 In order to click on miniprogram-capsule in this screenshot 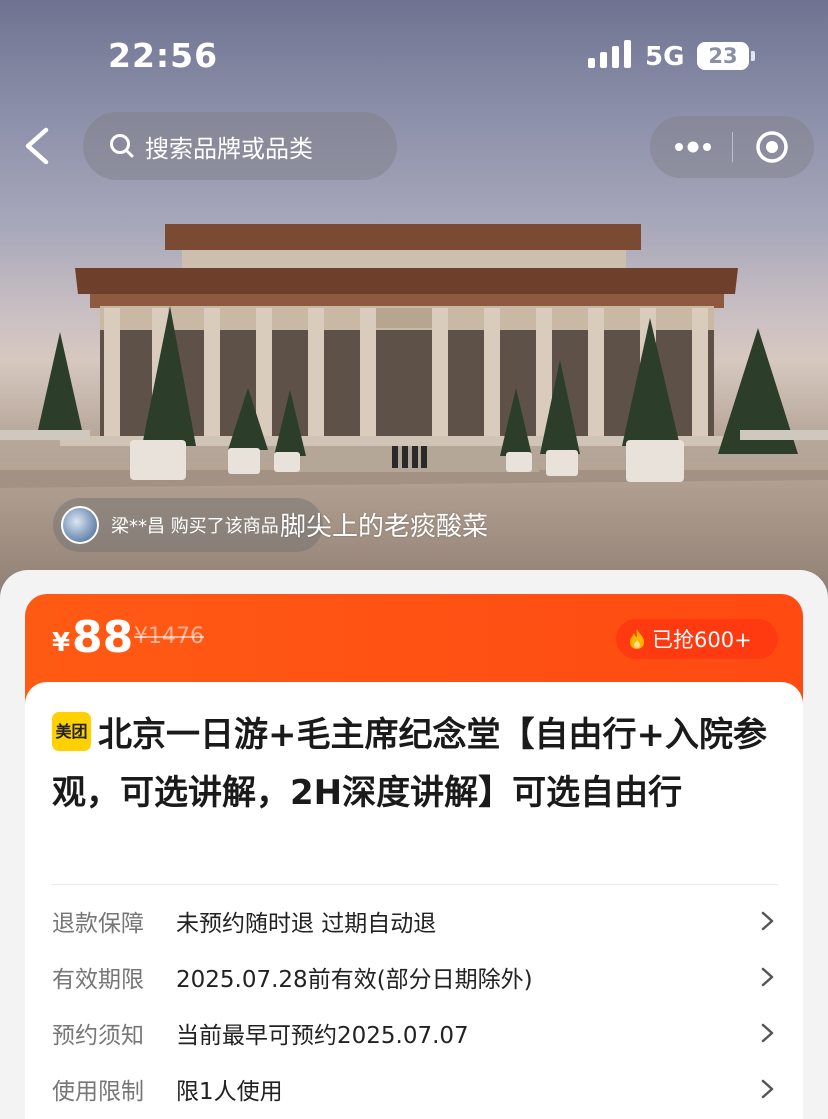, I will do `click(732, 147)`.